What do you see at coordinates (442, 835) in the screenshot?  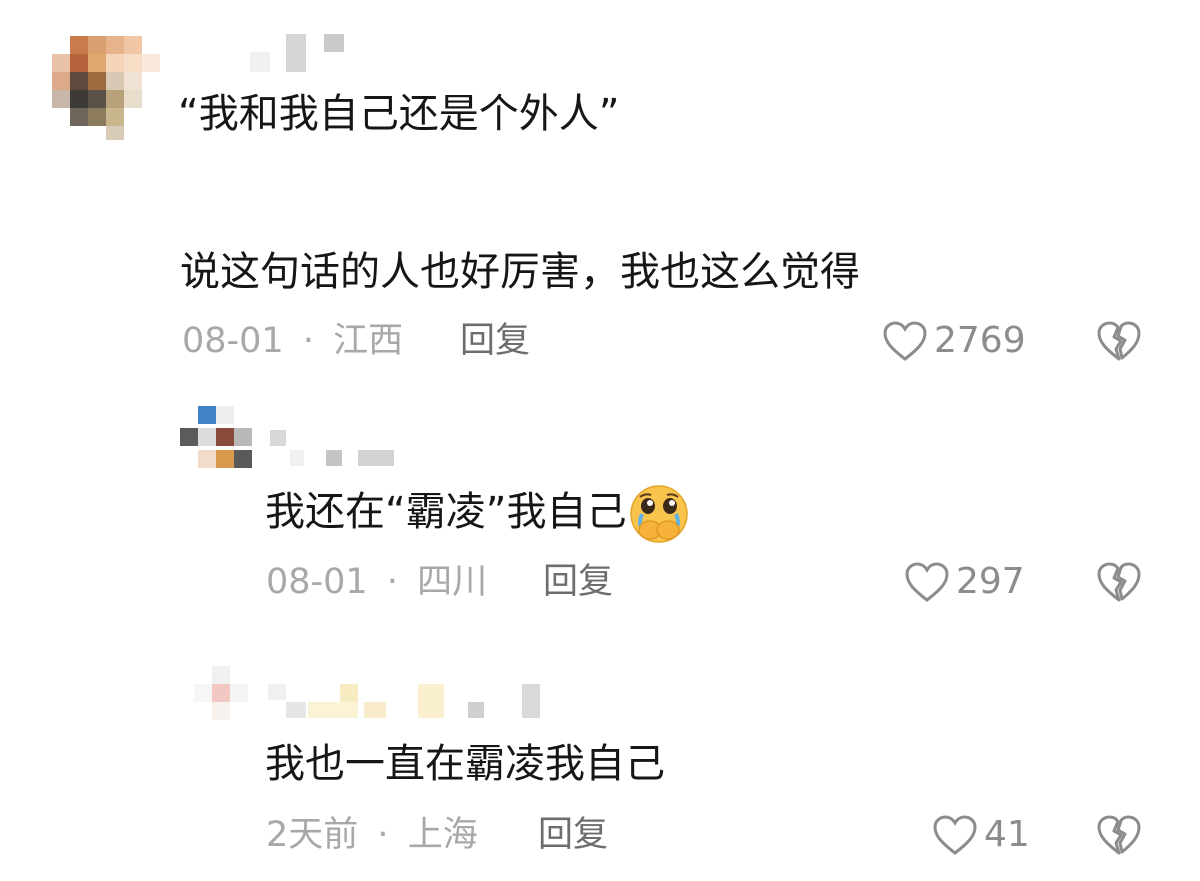 I see `comment-location: 上海` at bounding box center [442, 835].